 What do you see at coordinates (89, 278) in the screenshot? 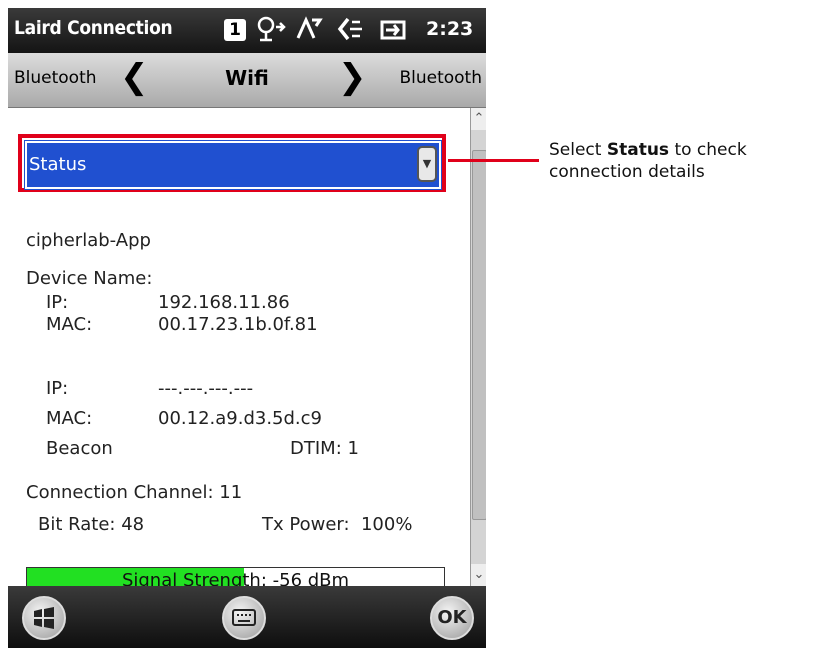
I see `device-name-label: Device Name:` at bounding box center [89, 278].